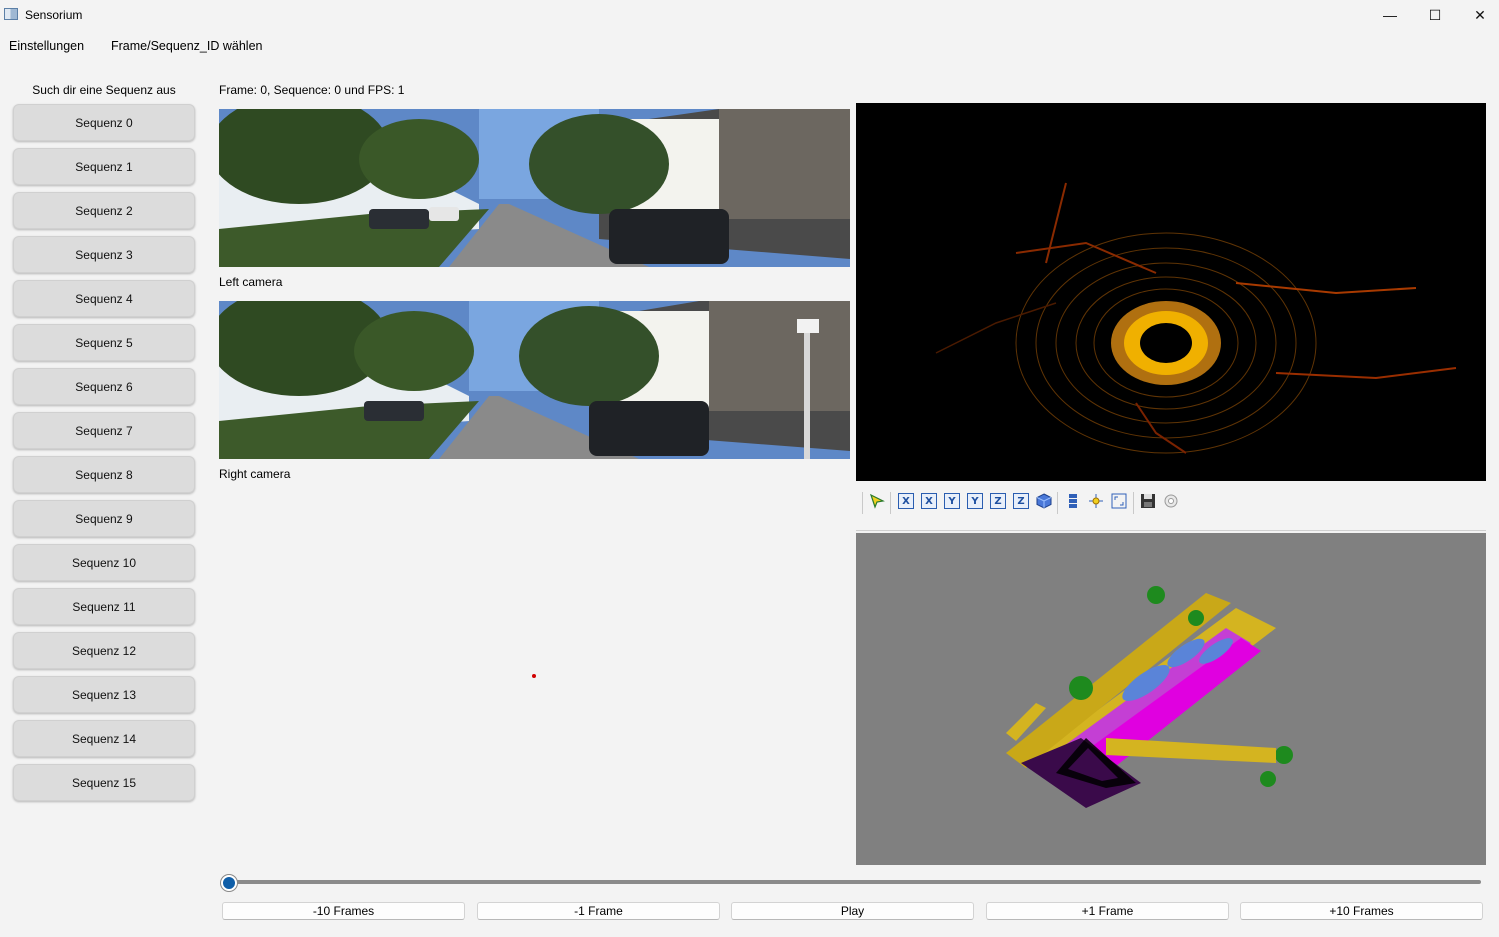 This screenshot has width=1499, height=937. What do you see at coordinates (343, 911) in the screenshot?
I see `minus-10-frames-button: -10 Frames` at bounding box center [343, 911].